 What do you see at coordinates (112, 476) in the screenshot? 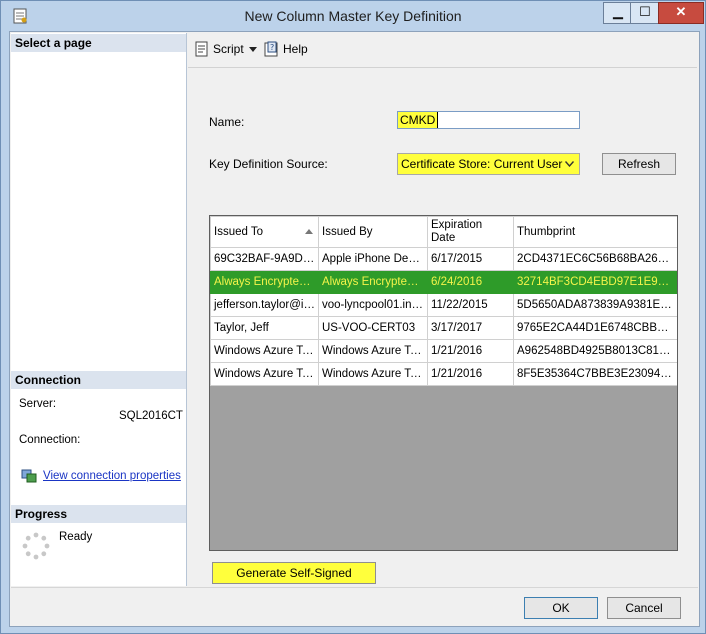
I see `view-connection-properties-link: View connection properties` at bounding box center [112, 476].